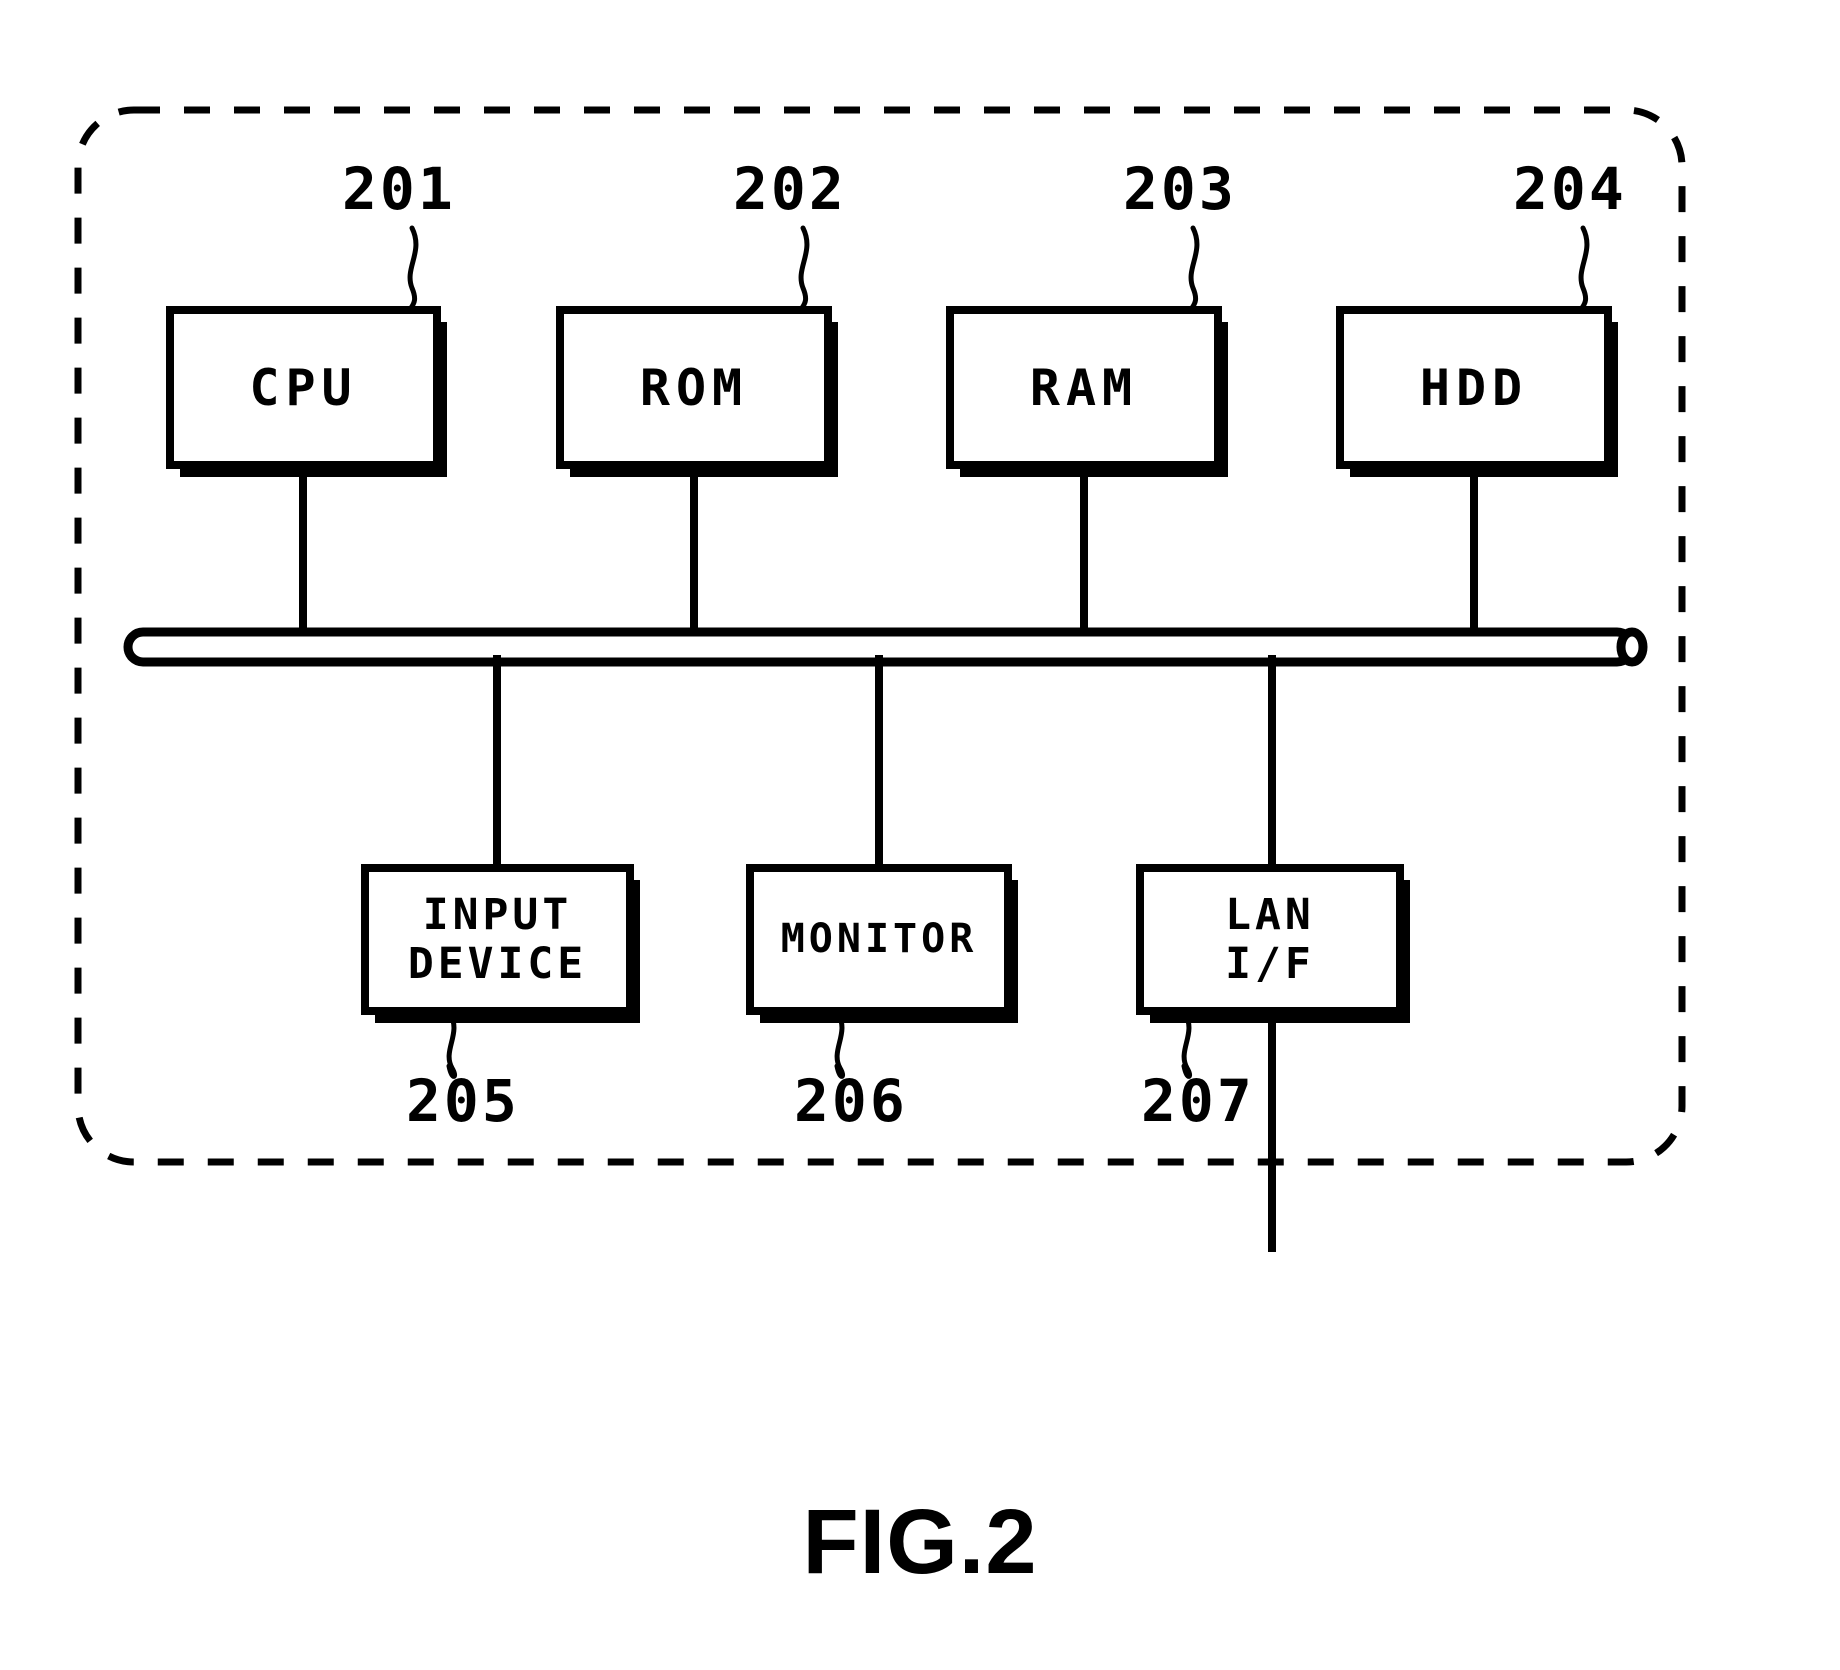 The width and height of the screenshot is (1840, 1670). Describe the element at coordinates (306, 391) in the screenshot. I see `block-cpu` at that location.